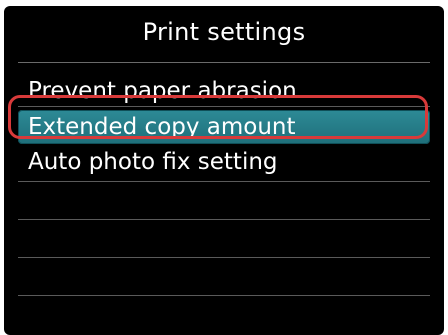 This screenshot has width=448, height=335. I want to click on title-divider, so click(224, 62).